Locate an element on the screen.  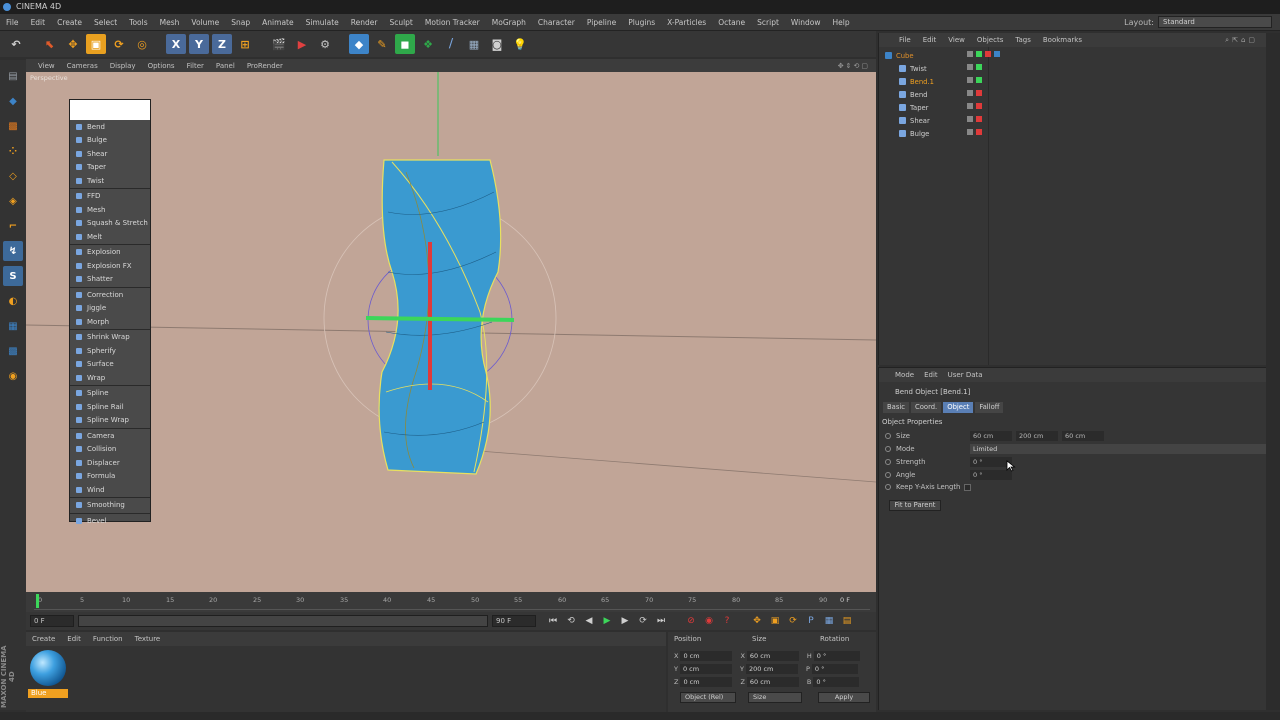
coordinate-system-icon: ⊞ is located at coordinates (245, 44).